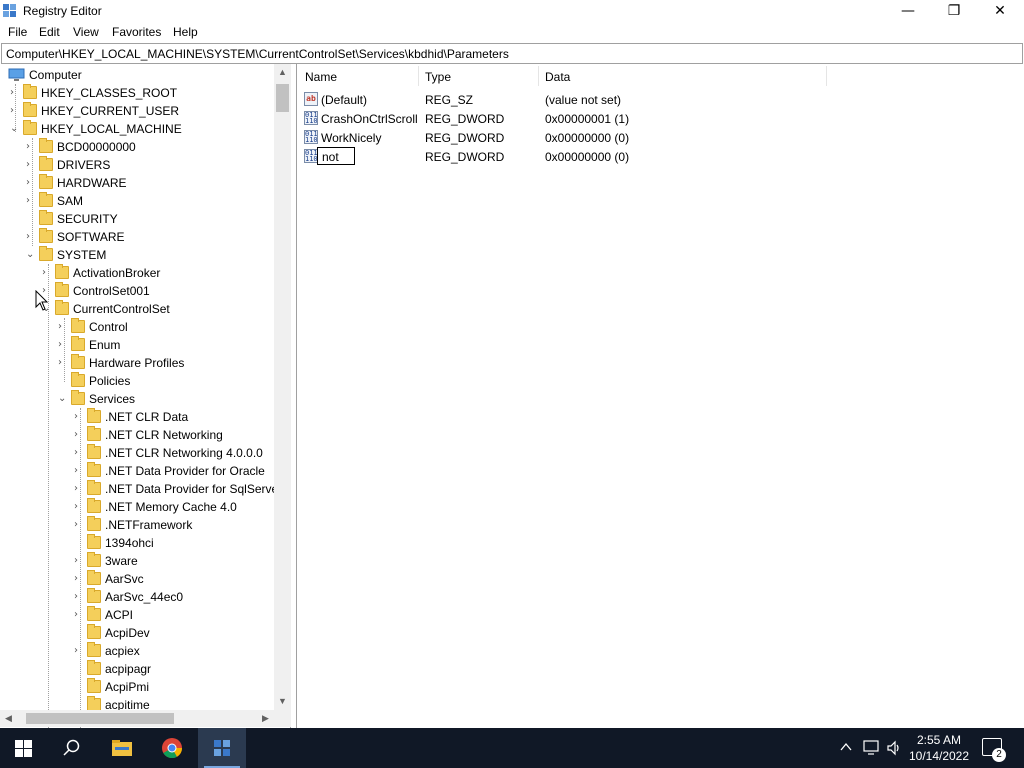  I want to click on tree-item-service: › 3ware, so click(174, 561).